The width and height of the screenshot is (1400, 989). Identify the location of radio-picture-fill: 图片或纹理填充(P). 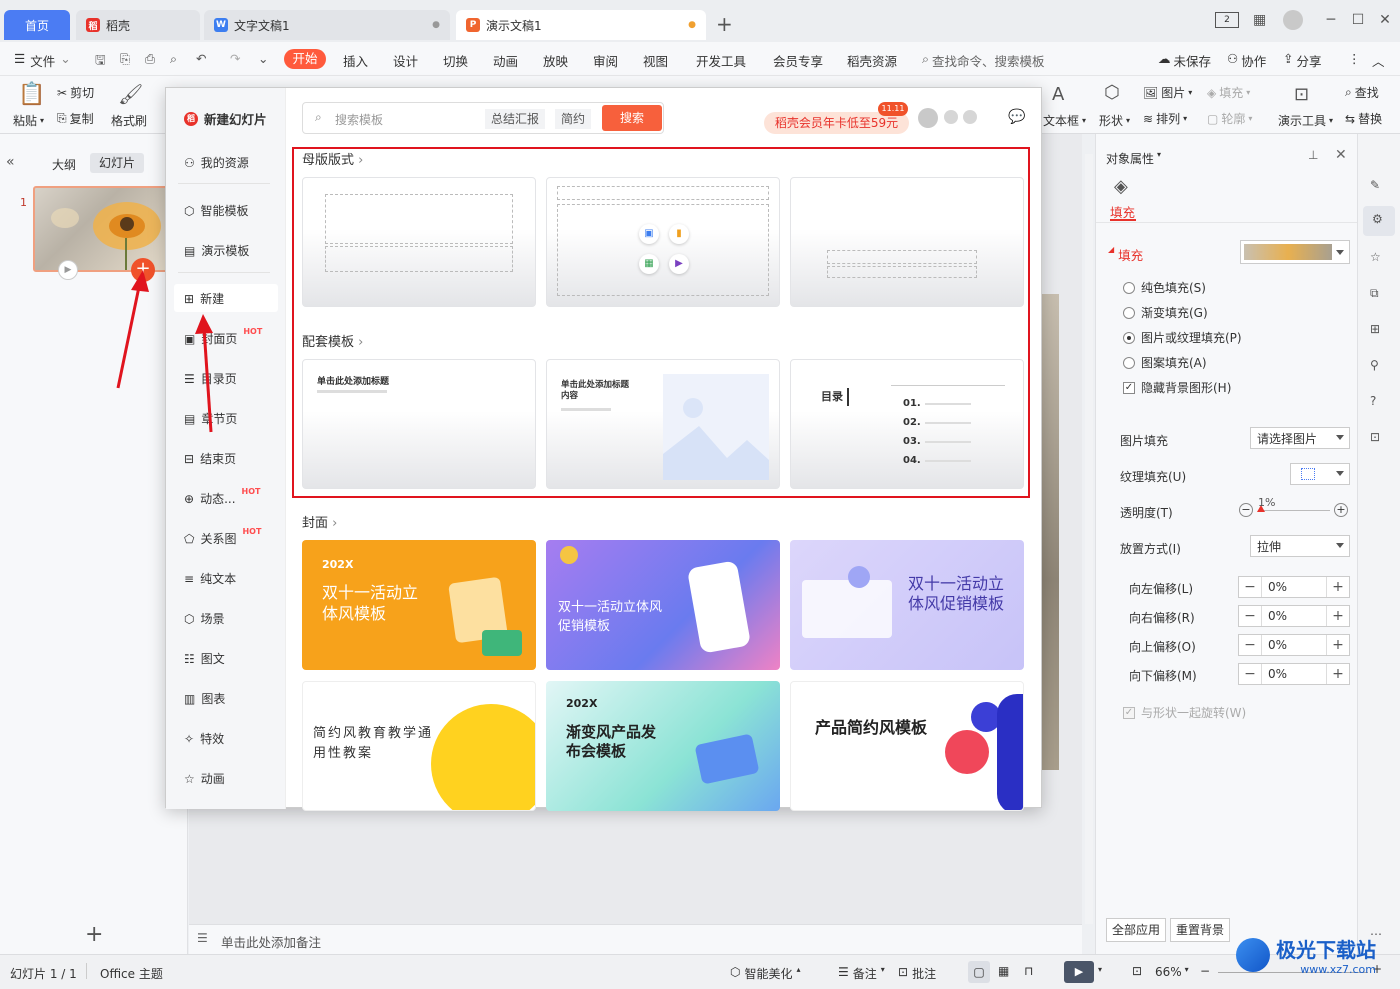
(1182, 337).